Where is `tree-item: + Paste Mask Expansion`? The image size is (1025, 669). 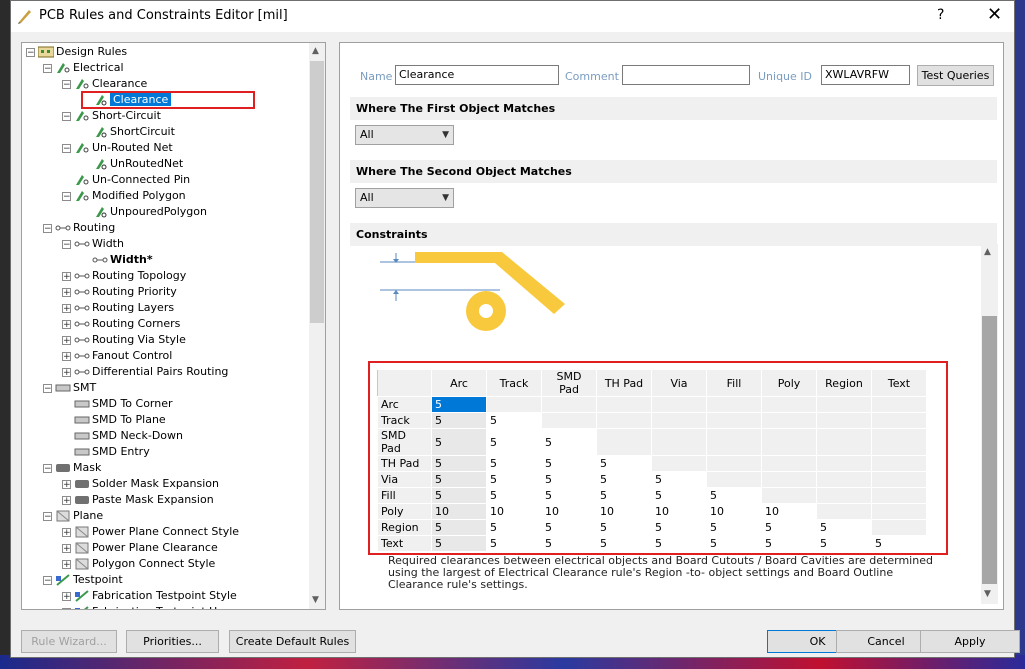
tree-item: + Paste Mask Expansion is located at coordinates (138, 500).